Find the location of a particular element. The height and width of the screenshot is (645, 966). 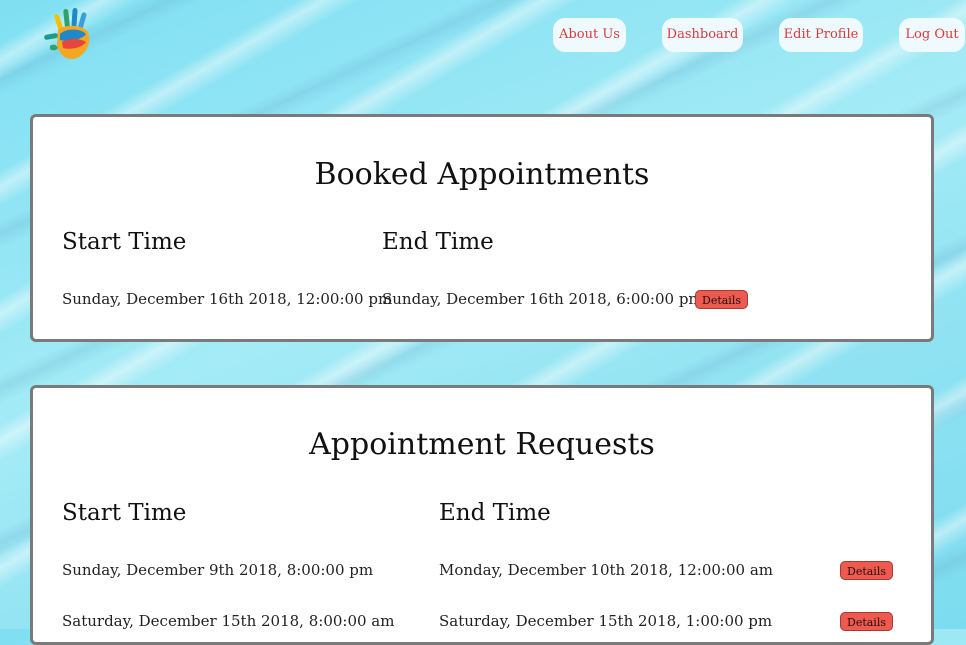

request-start-cell: Sunday, December 9th 2018, 8:00:00 pm is located at coordinates (218, 570).